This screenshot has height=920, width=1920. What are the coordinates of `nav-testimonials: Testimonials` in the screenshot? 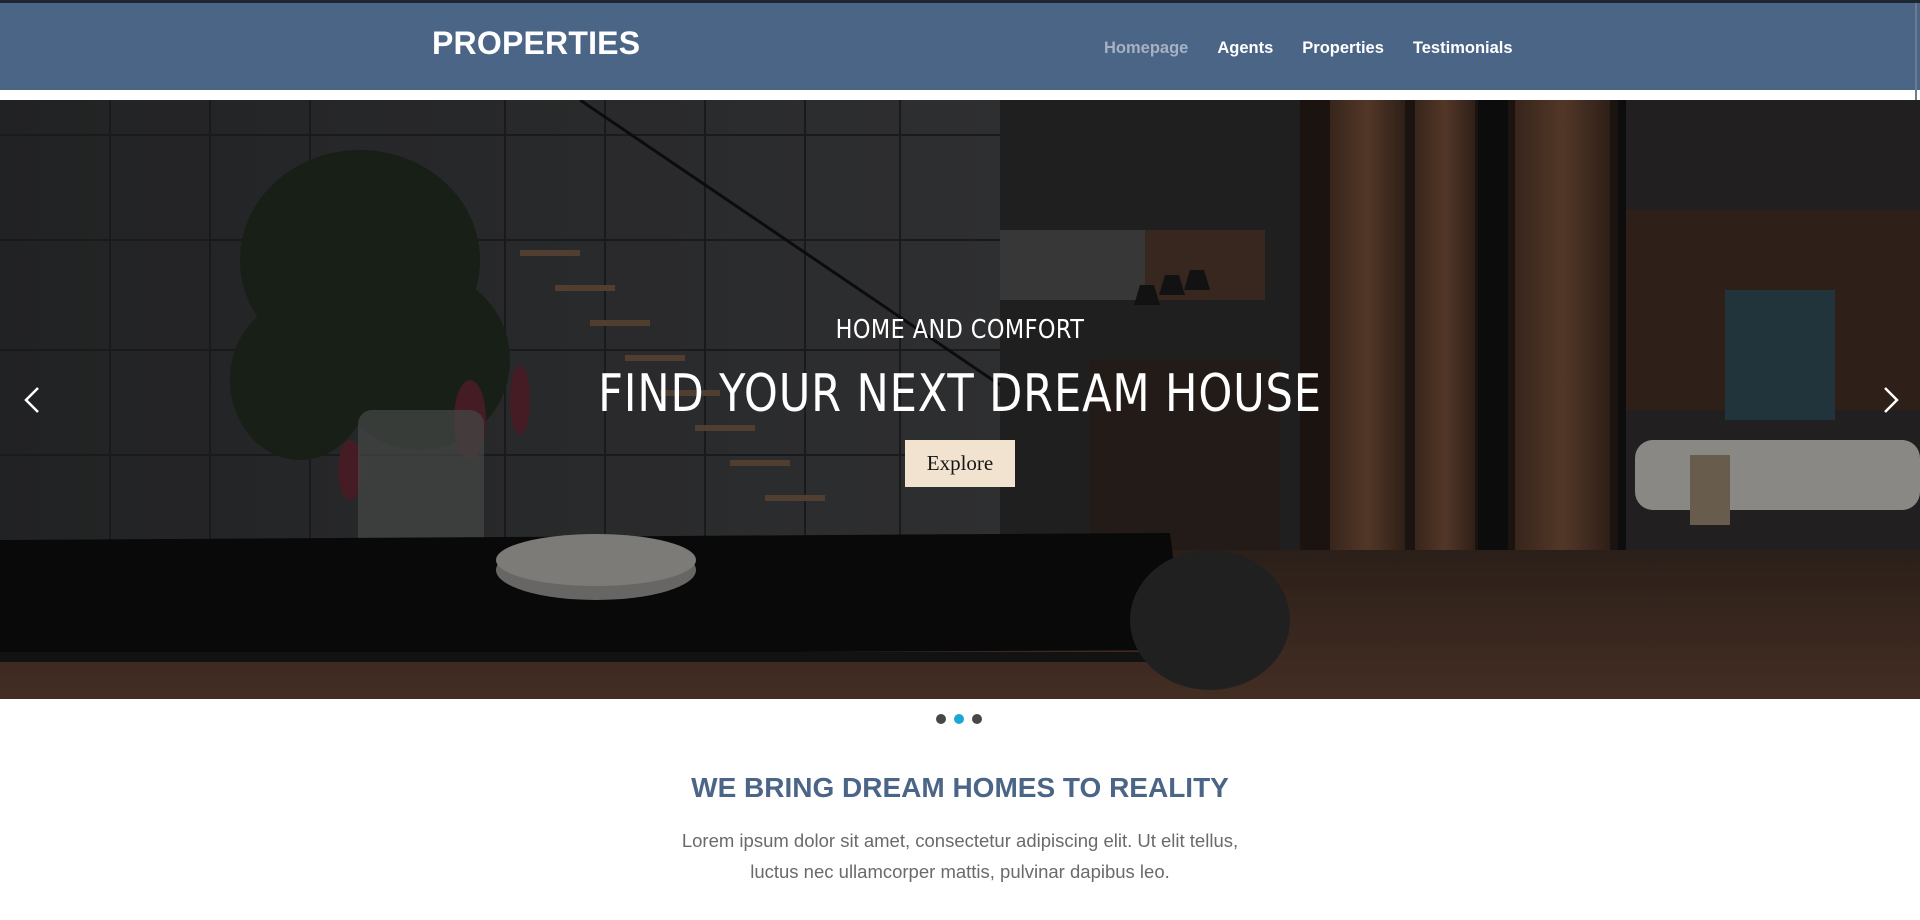 It's located at (1463, 48).